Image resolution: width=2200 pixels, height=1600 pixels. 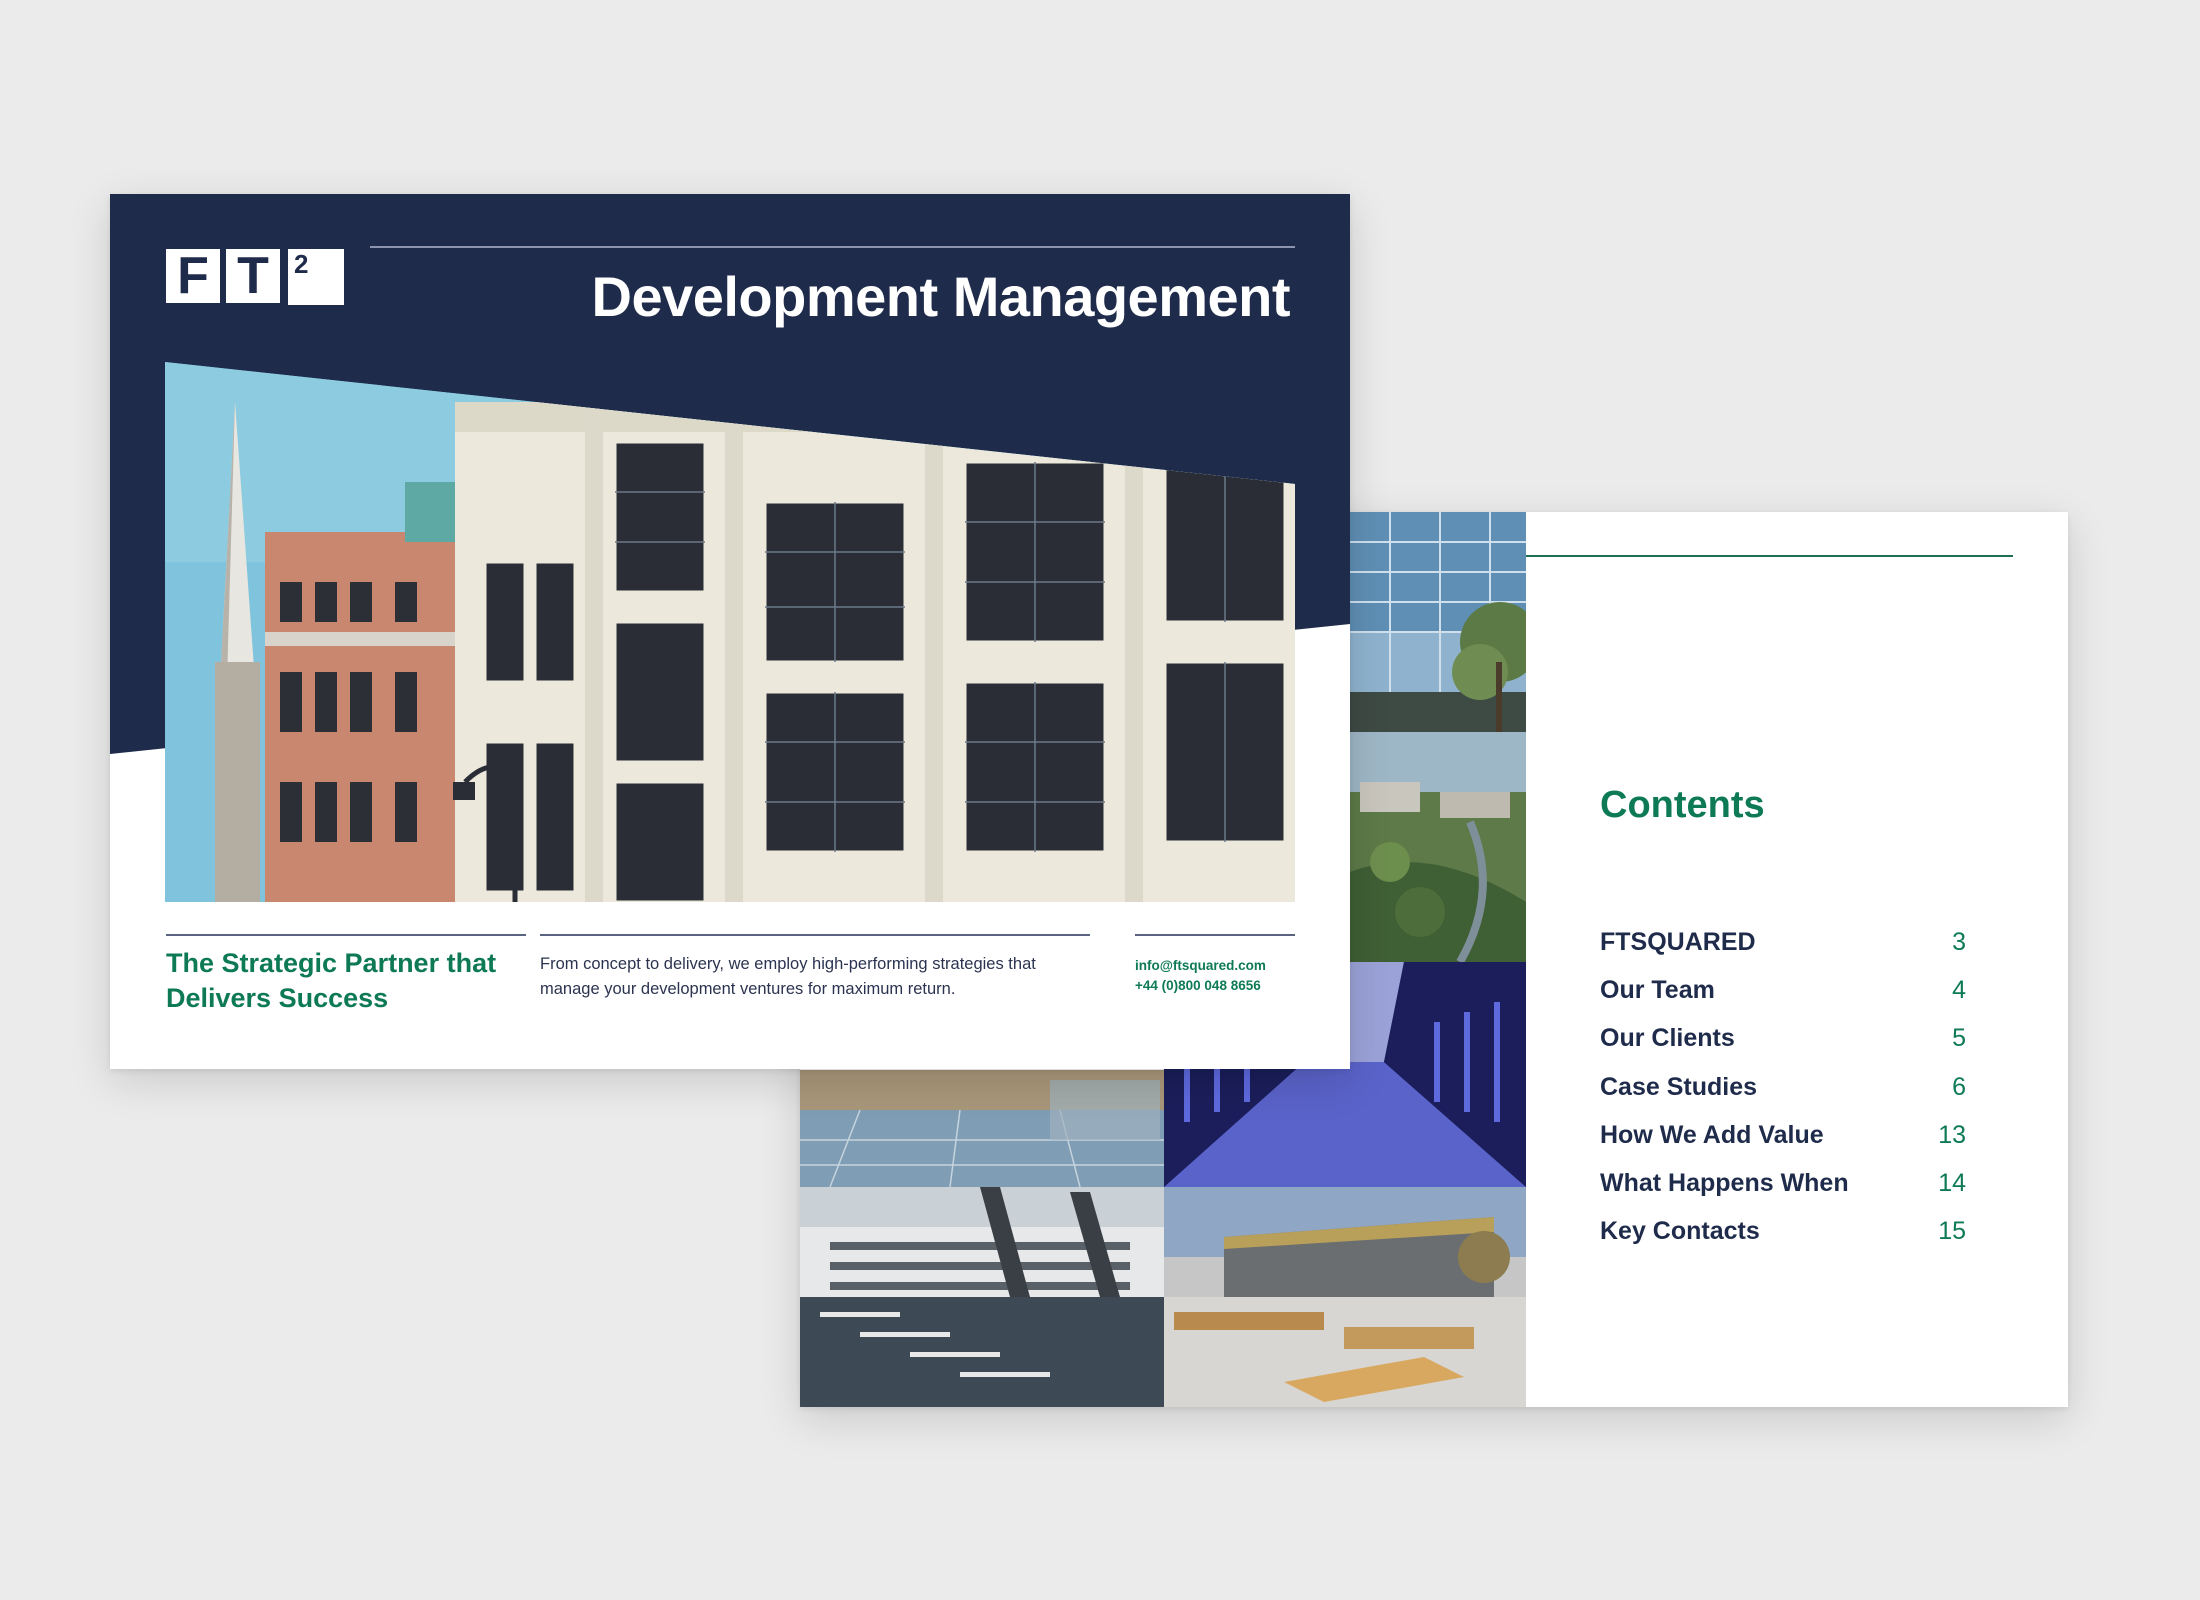 I want to click on ft2-logo: F T 2, so click(x=255, y=277).